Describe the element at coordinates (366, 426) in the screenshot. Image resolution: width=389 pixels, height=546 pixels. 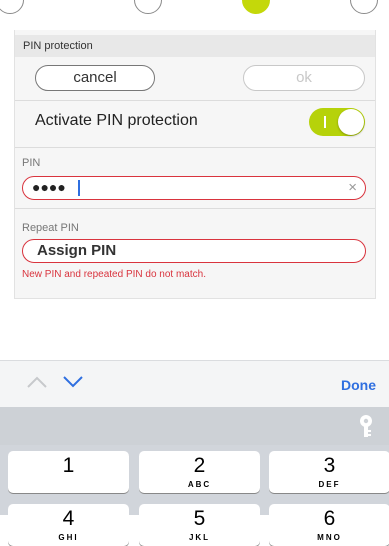
I see `key-icon` at that location.